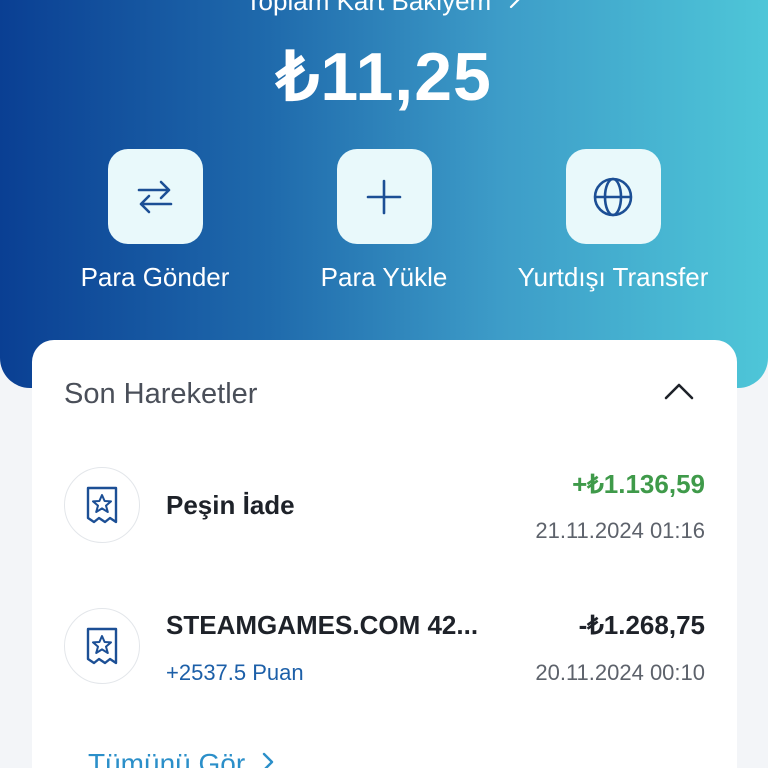 The height and width of the screenshot is (768, 768). Describe the element at coordinates (155, 277) in the screenshot. I see `send-money-label: Para Gönder` at that location.